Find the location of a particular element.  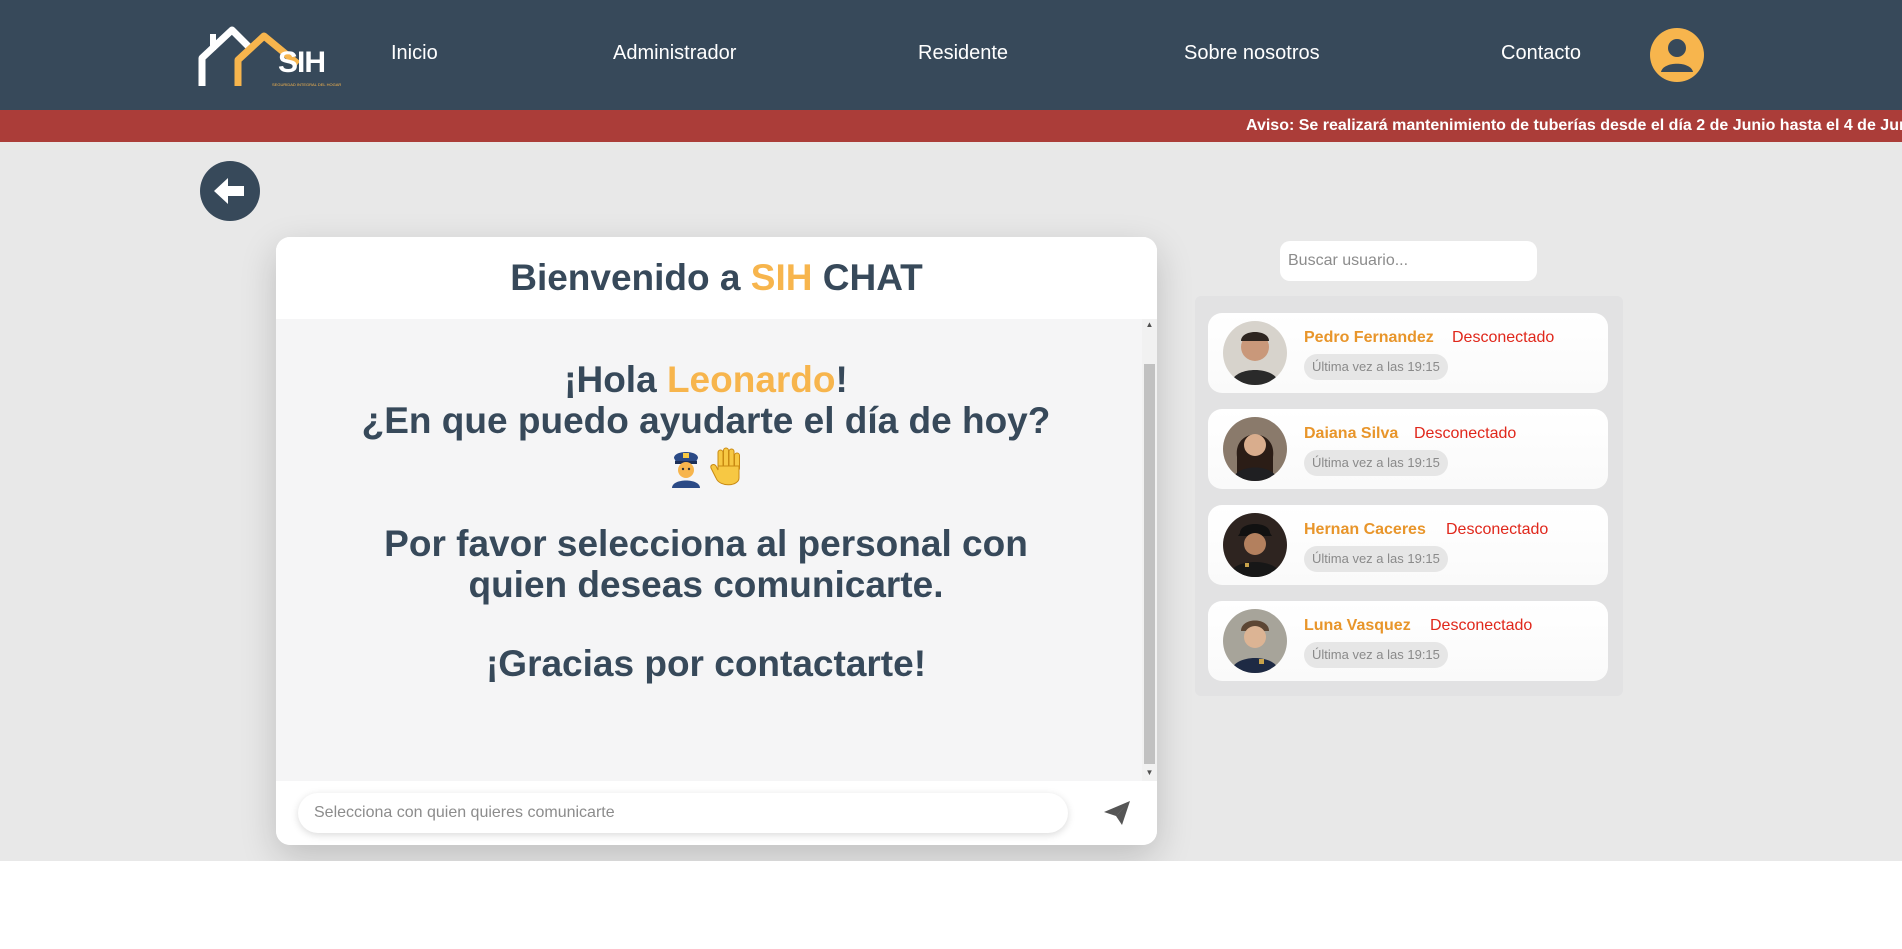

nav-administrador: Administrador is located at coordinates (674, 53).